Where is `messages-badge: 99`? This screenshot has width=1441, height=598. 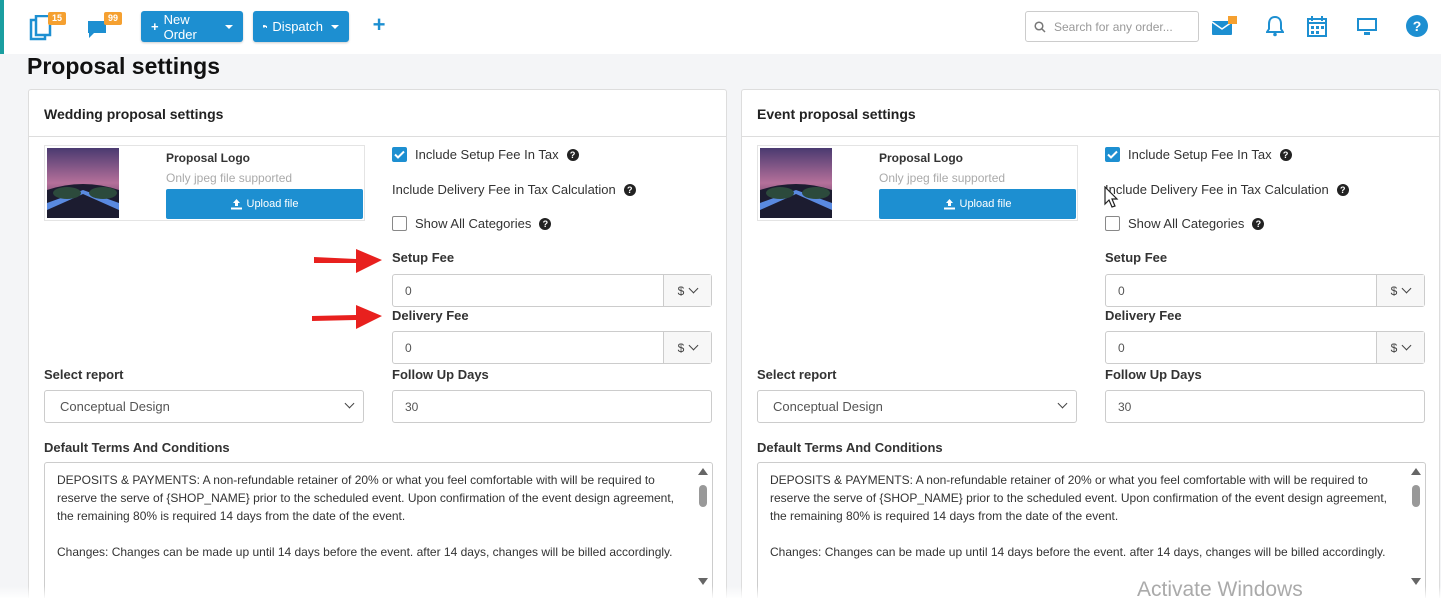 messages-badge: 99 is located at coordinates (113, 18).